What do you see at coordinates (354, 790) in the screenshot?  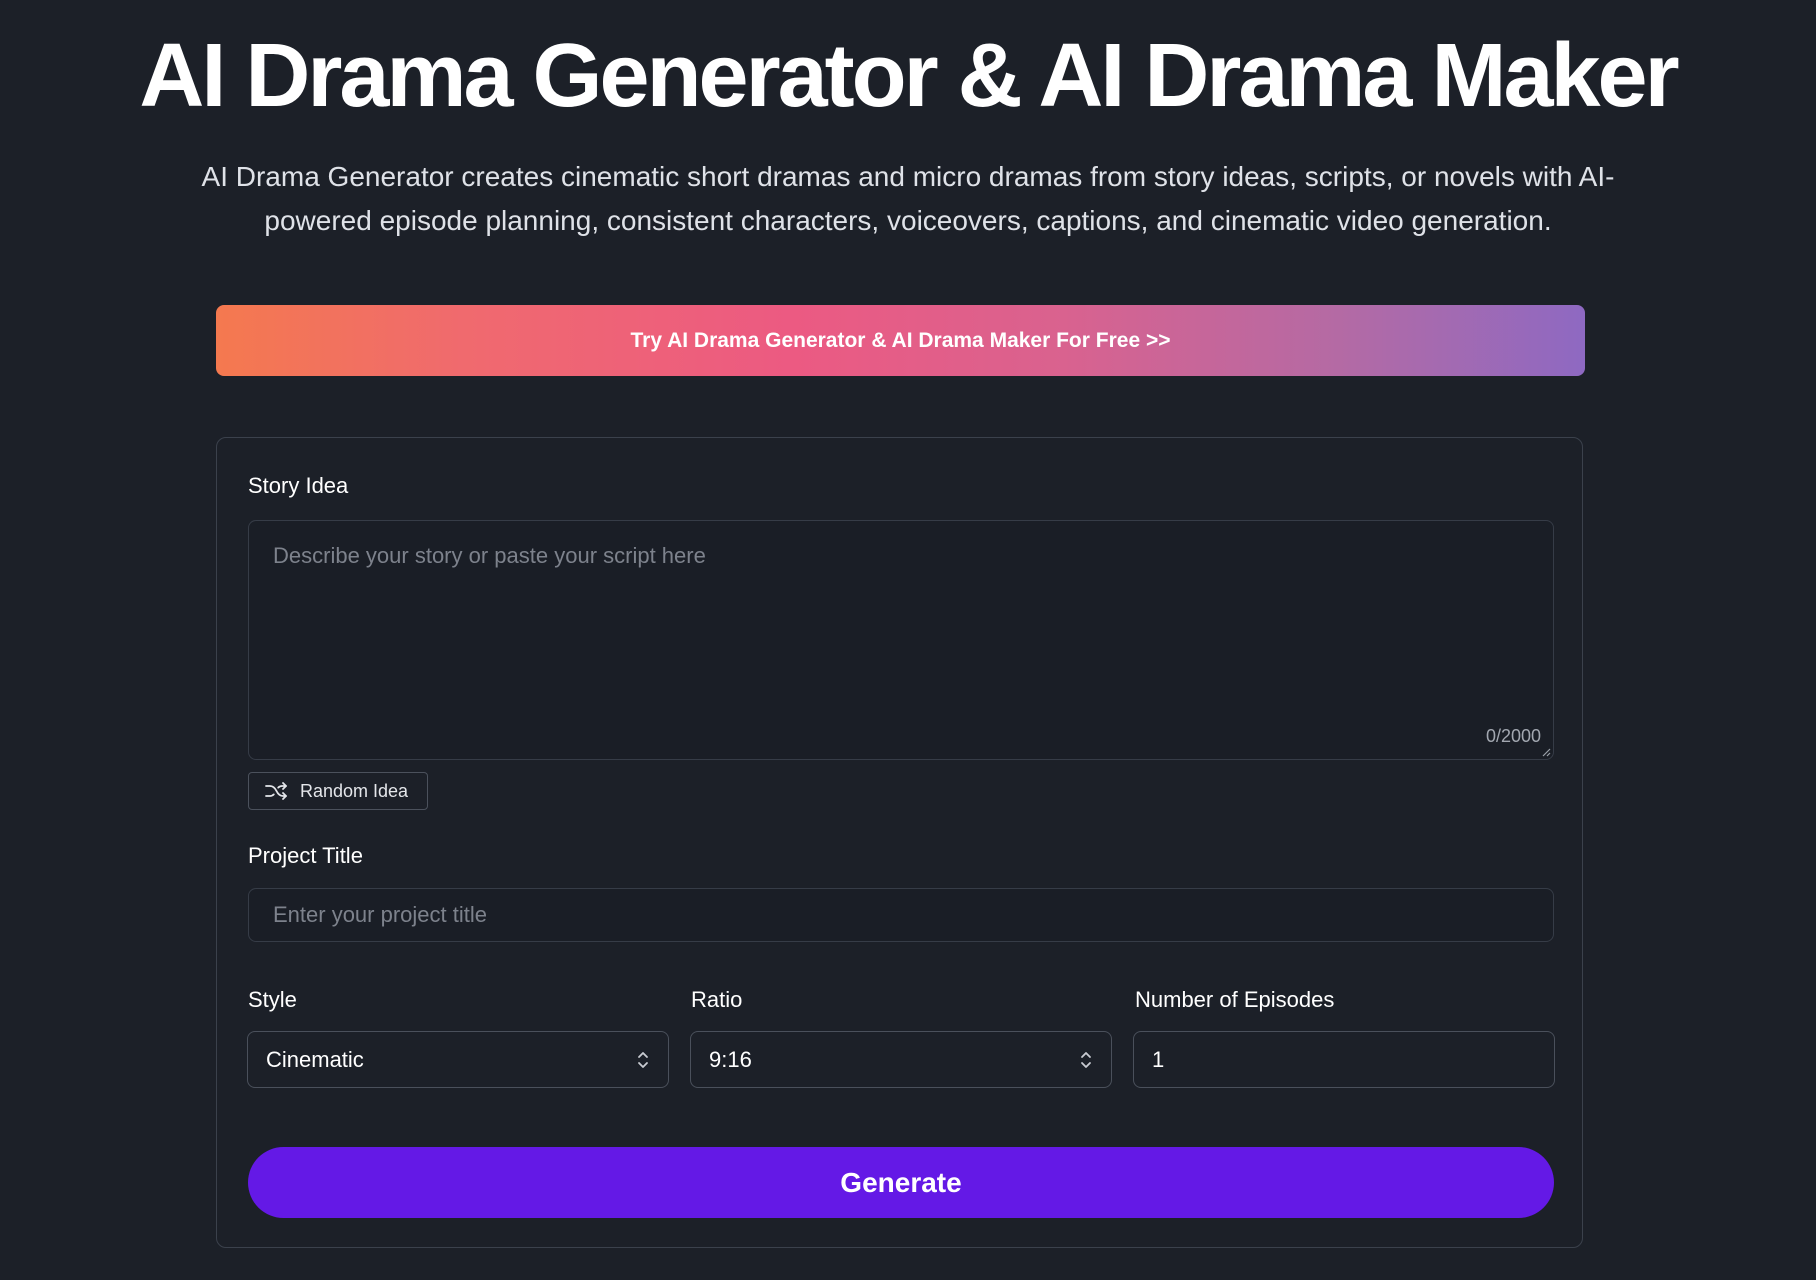 I see `random-idea-label: Random Idea` at bounding box center [354, 790].